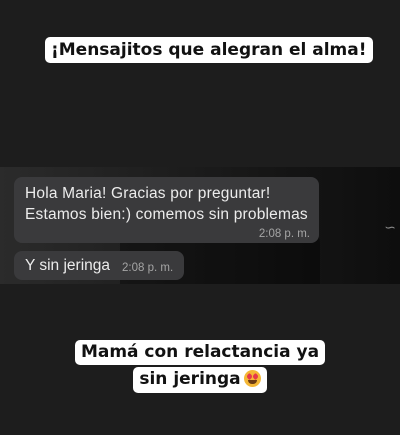 The image size is (400, 435). Describe the element at coordinates (68, 265) in the screenshot. I see `message-2-text: Y sin jeringa` at that location.